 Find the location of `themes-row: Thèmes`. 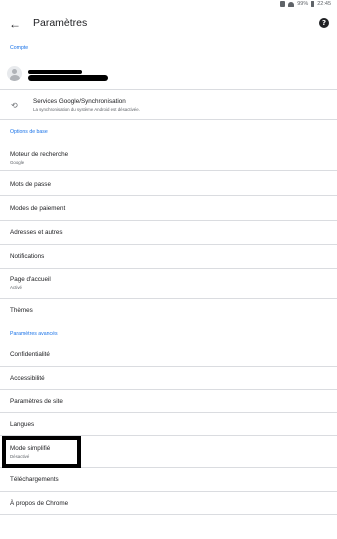

themes-row: Thèmes is located at coordinates (168, 311).